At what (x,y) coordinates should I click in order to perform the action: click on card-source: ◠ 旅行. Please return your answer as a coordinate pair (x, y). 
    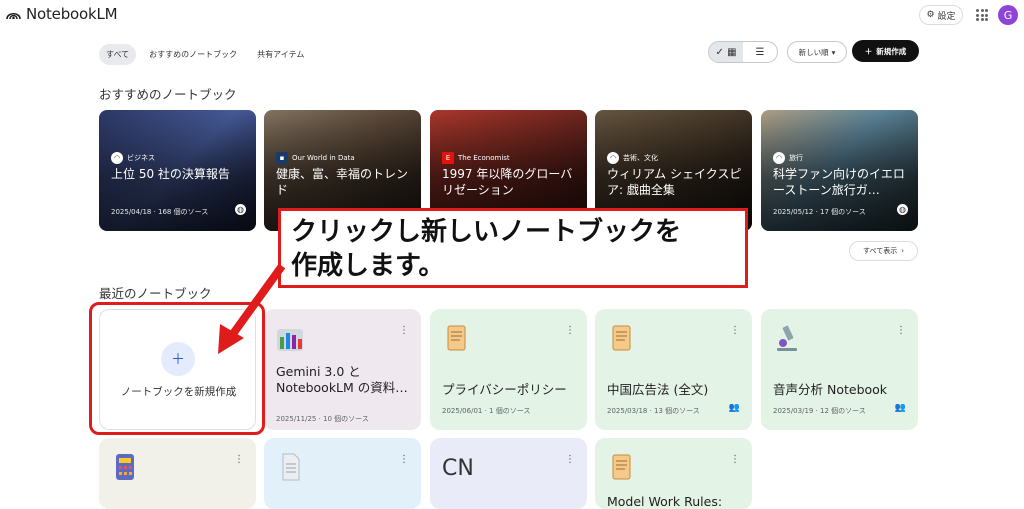
    Looking at the image, I should click on (788, 158).